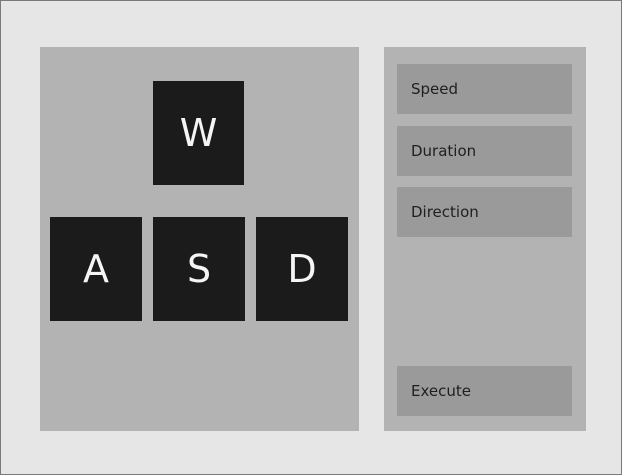 The width and height of the screenshot is (622, 475). I want to click on key-d-button: D, so click(302, 269).